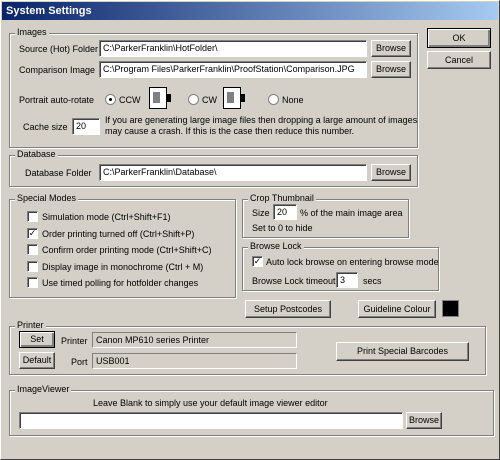 The height and width of the screenshot is (460, 500). Describe the element at coordinates (74, 341) in the screenshot. I see `printer-label: Printer` at that location.